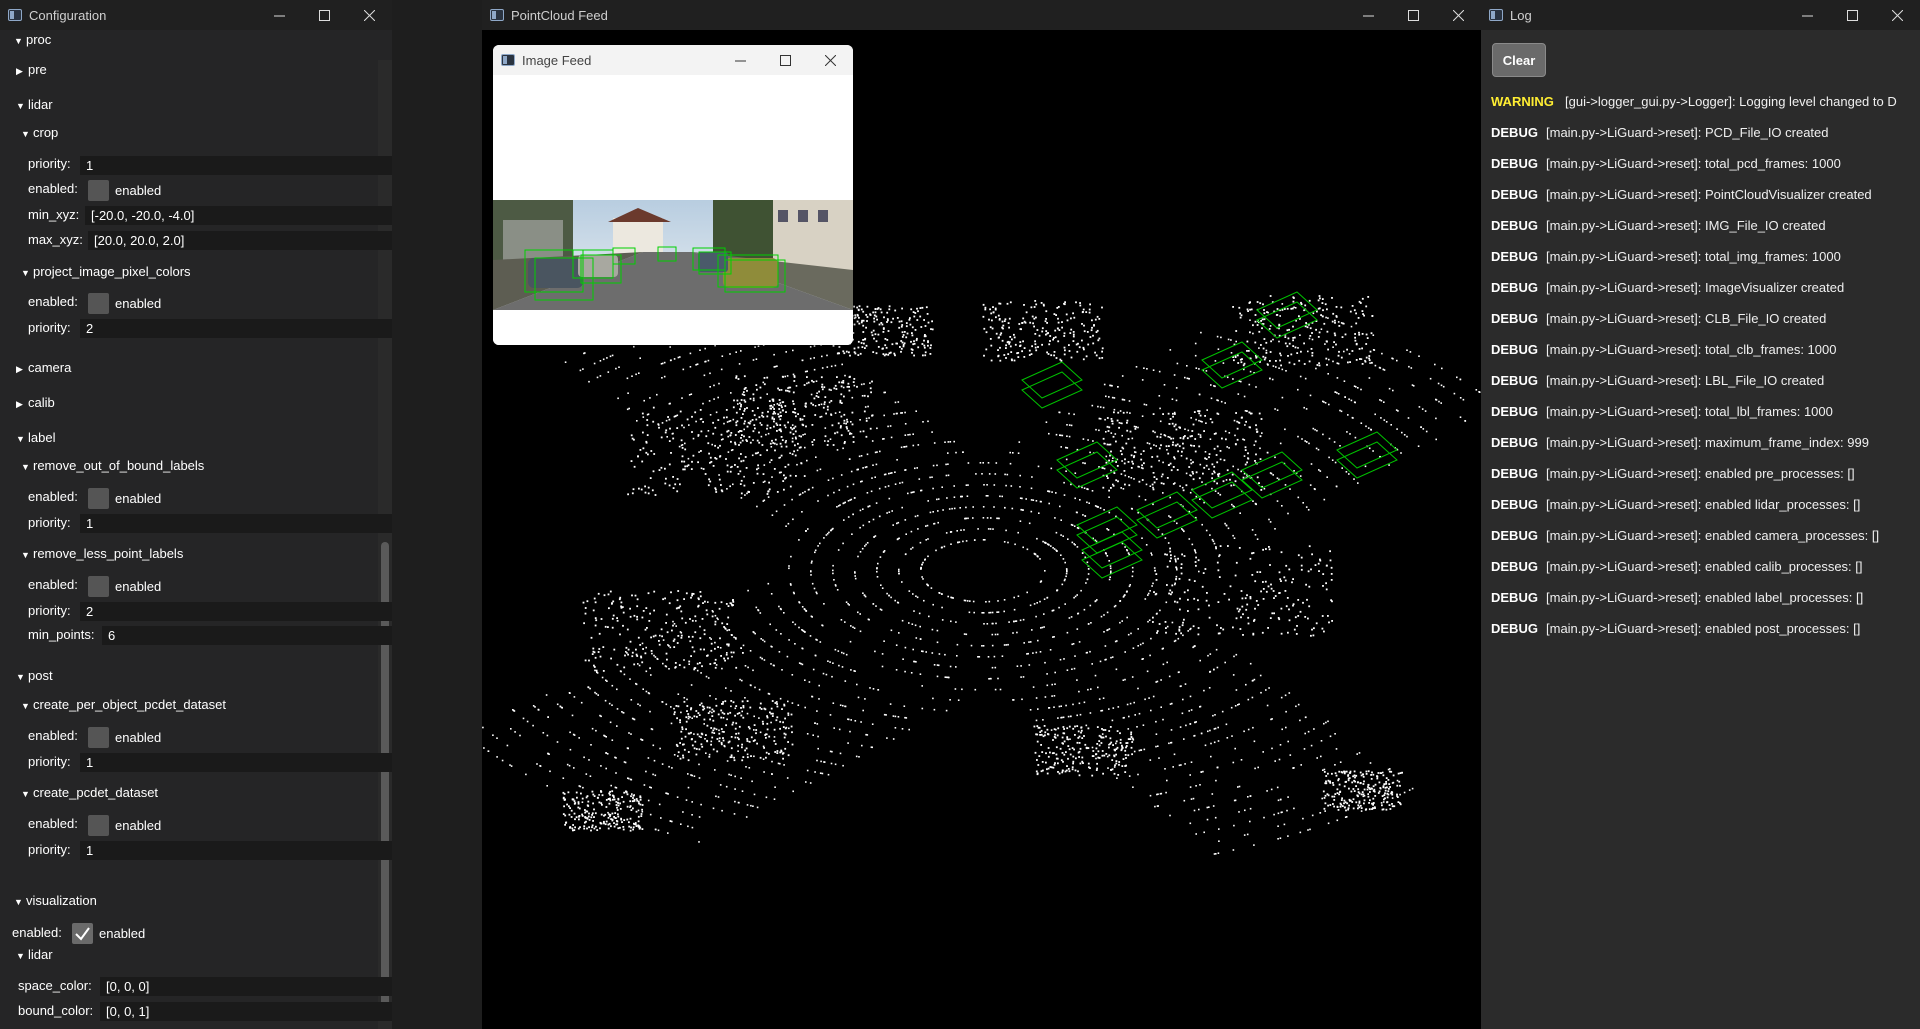 Image resolution: width=1920 pixels, height=1029 pixels. I want to click on config-titlebar: Configuration, so click(196, 15).